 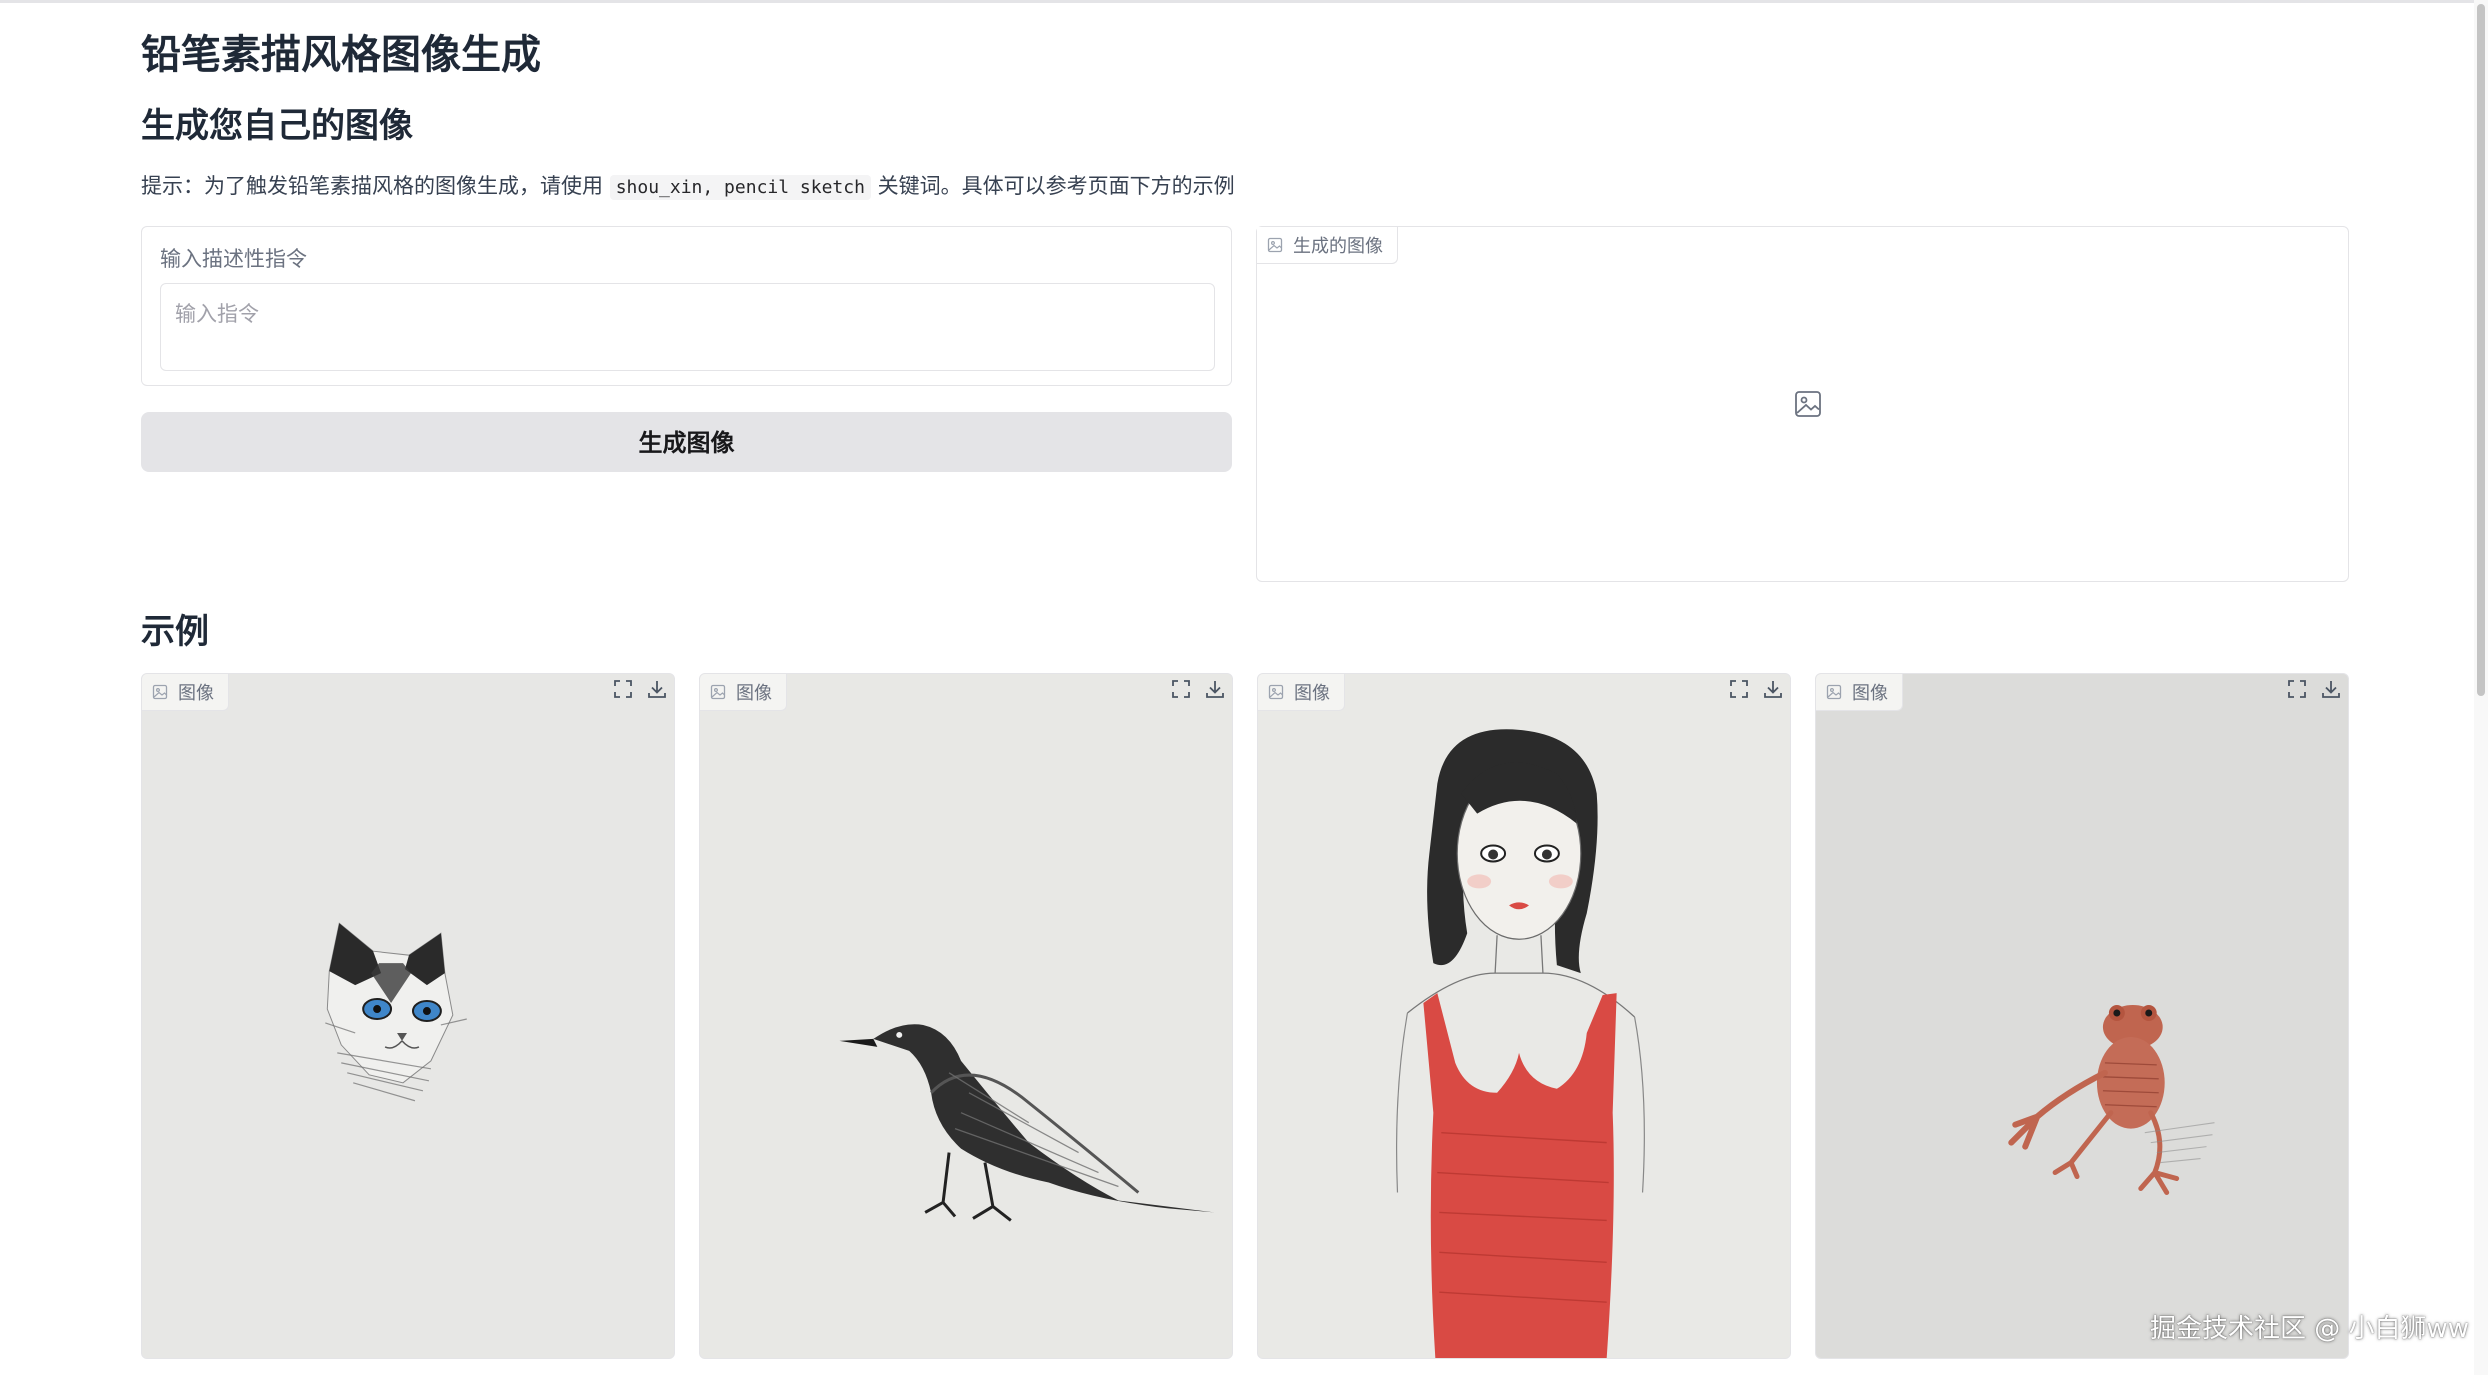 I want to click on example-card-girl: 图像, so click(x=1524, y=1016).